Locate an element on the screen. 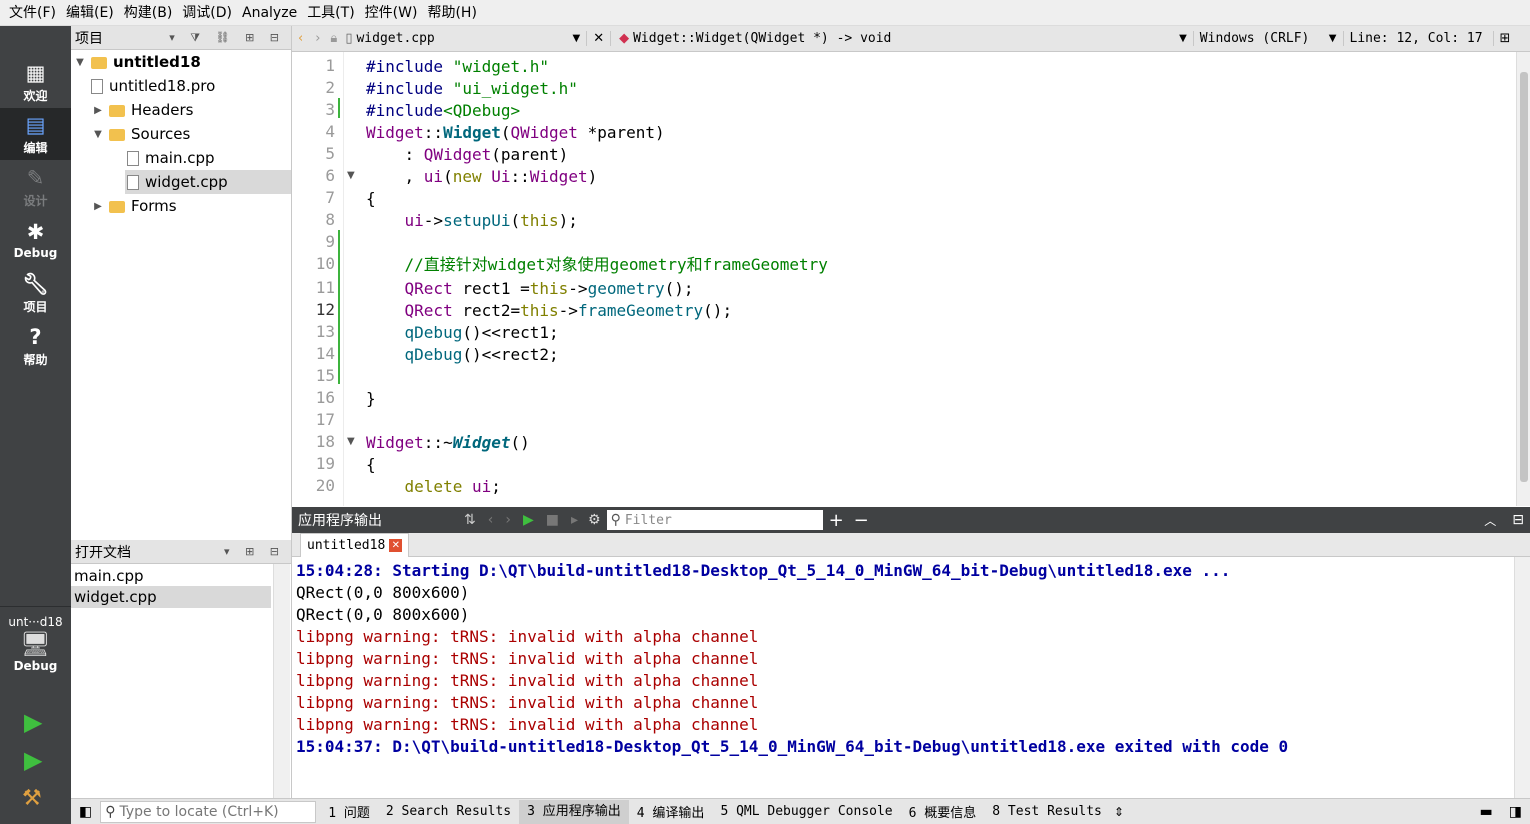  menu-edit: 编辑(E) is located at coordinates (90, 13).